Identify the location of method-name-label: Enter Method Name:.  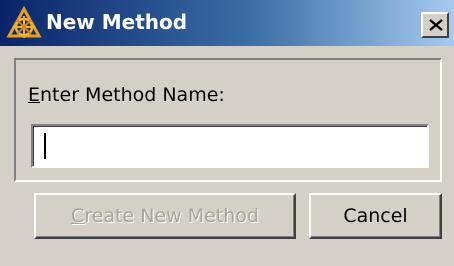
(126, 95).